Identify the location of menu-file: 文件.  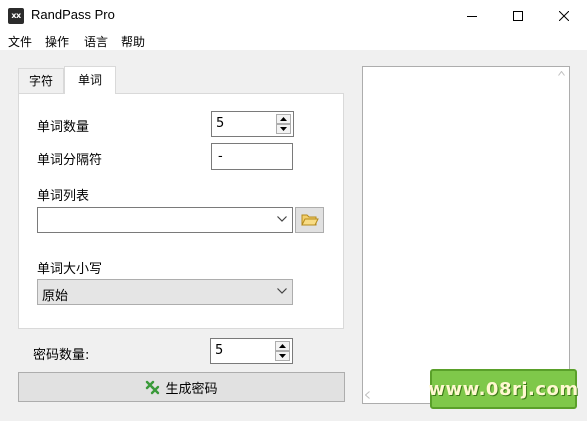
(20, 41).